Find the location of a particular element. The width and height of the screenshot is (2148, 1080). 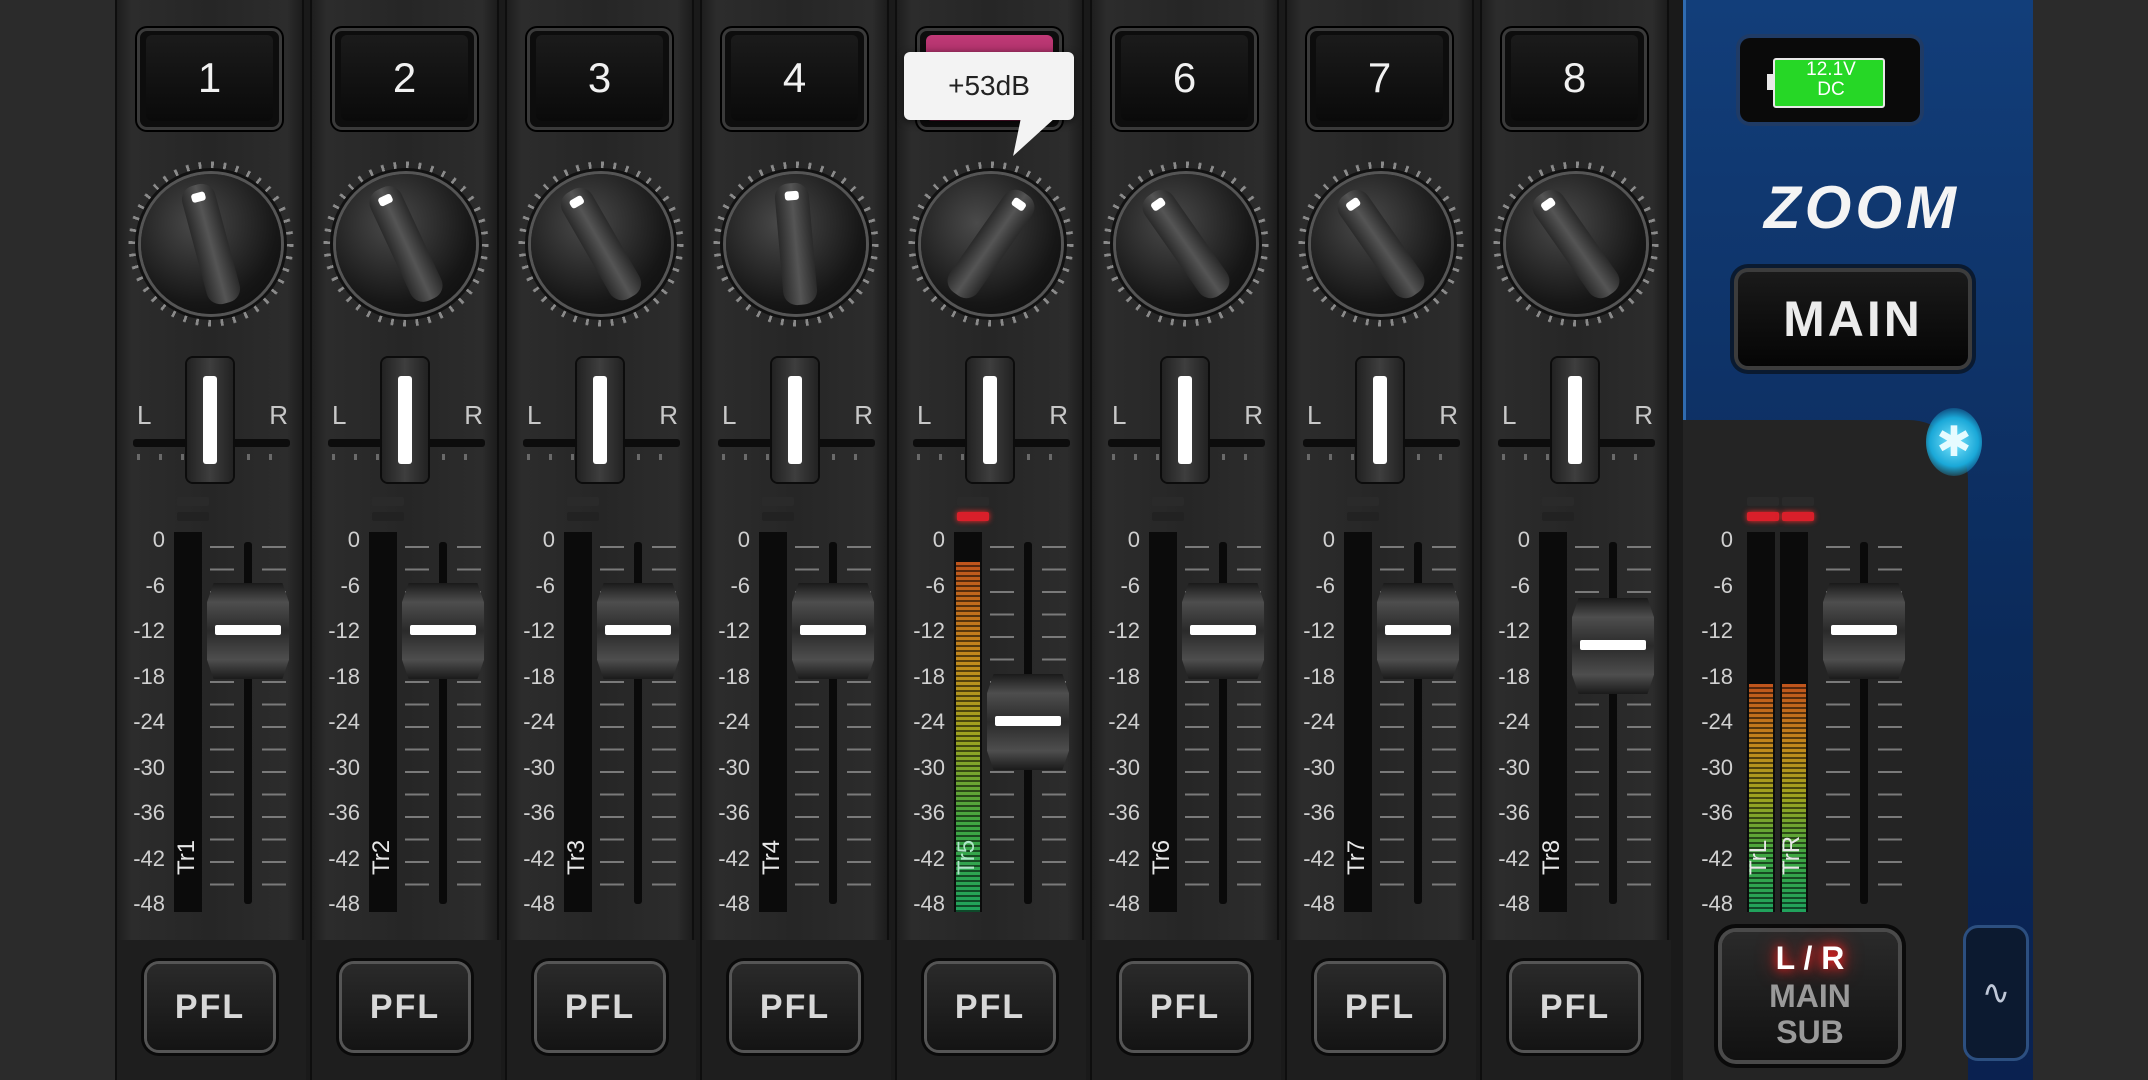

channel-name-button: 1 is located at coordinates (209, 79).